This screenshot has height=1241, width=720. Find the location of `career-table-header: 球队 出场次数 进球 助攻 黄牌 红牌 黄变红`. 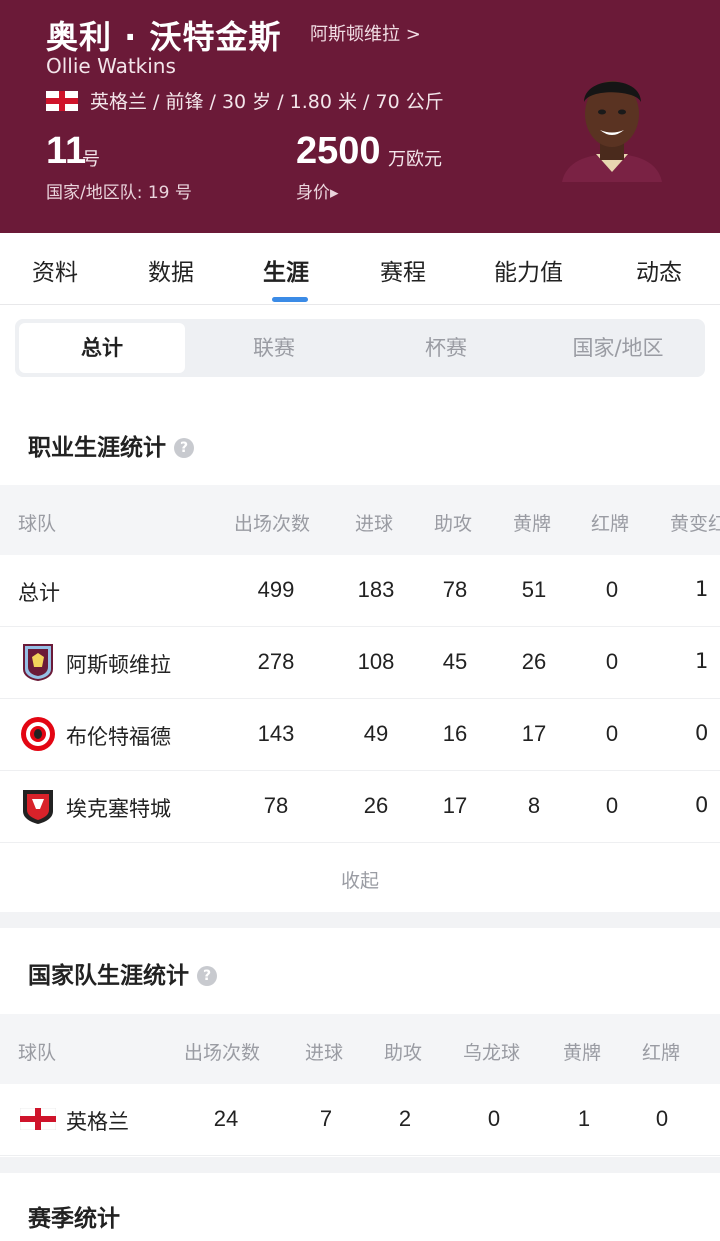

career-table-header: 球队 出场次数 进球 助攻 黄牌 红牌 黄变红 is located at coordinates (360, 520).